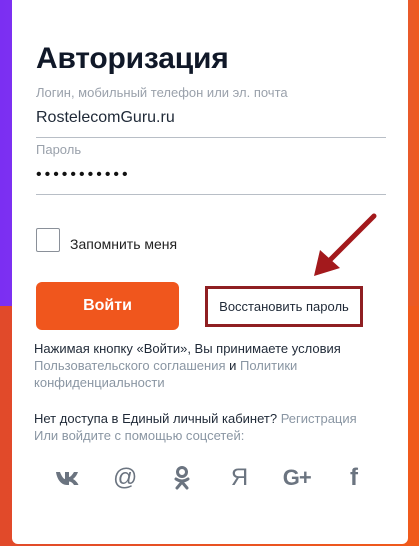 The image size is (419, 546). I want to click on yandex-icon: Я, so click(240, 478).